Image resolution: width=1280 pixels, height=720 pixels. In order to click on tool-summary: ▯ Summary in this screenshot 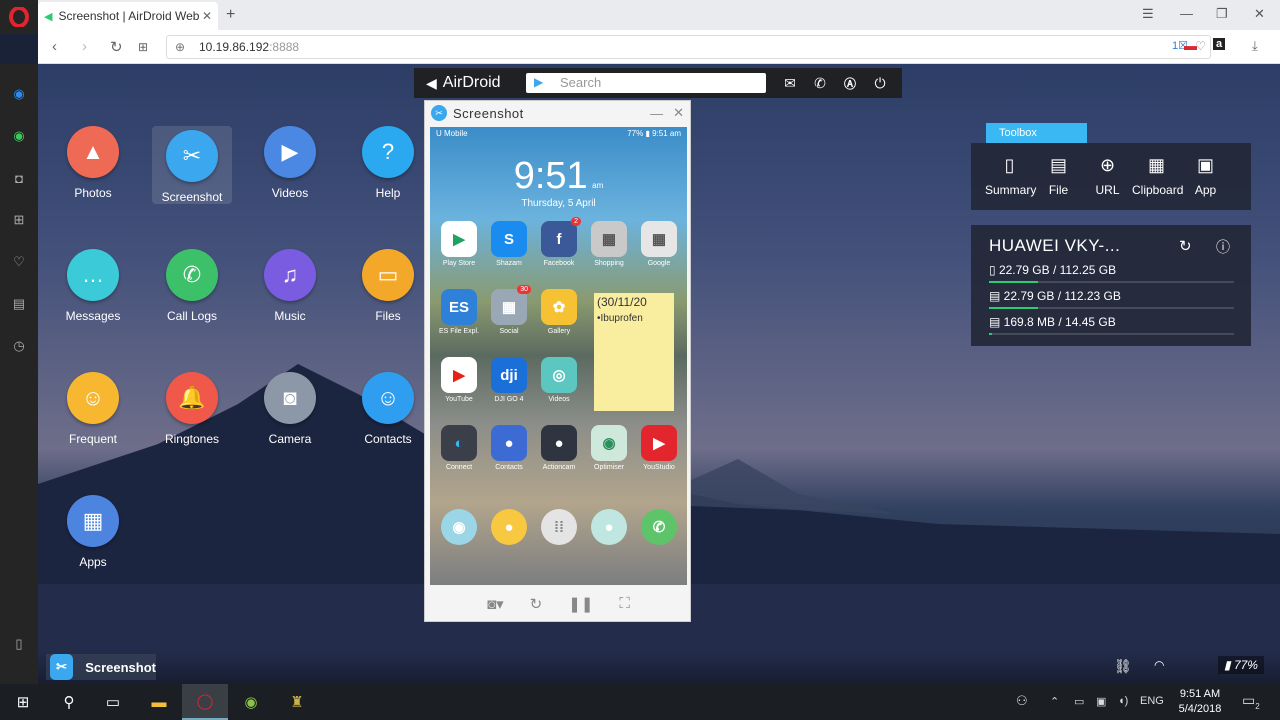, I will do `click(1010, 182)`.